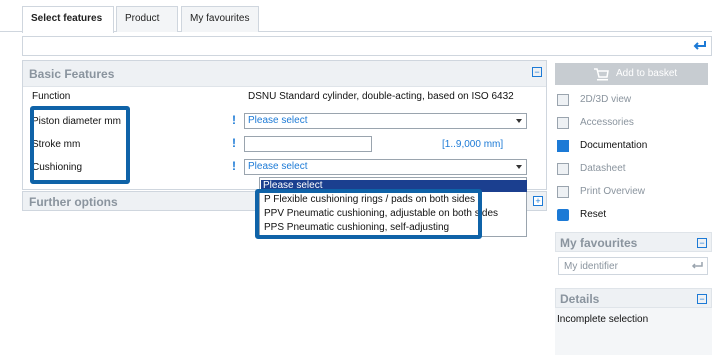  I want to click on accessories-icon, so click(563, 123).